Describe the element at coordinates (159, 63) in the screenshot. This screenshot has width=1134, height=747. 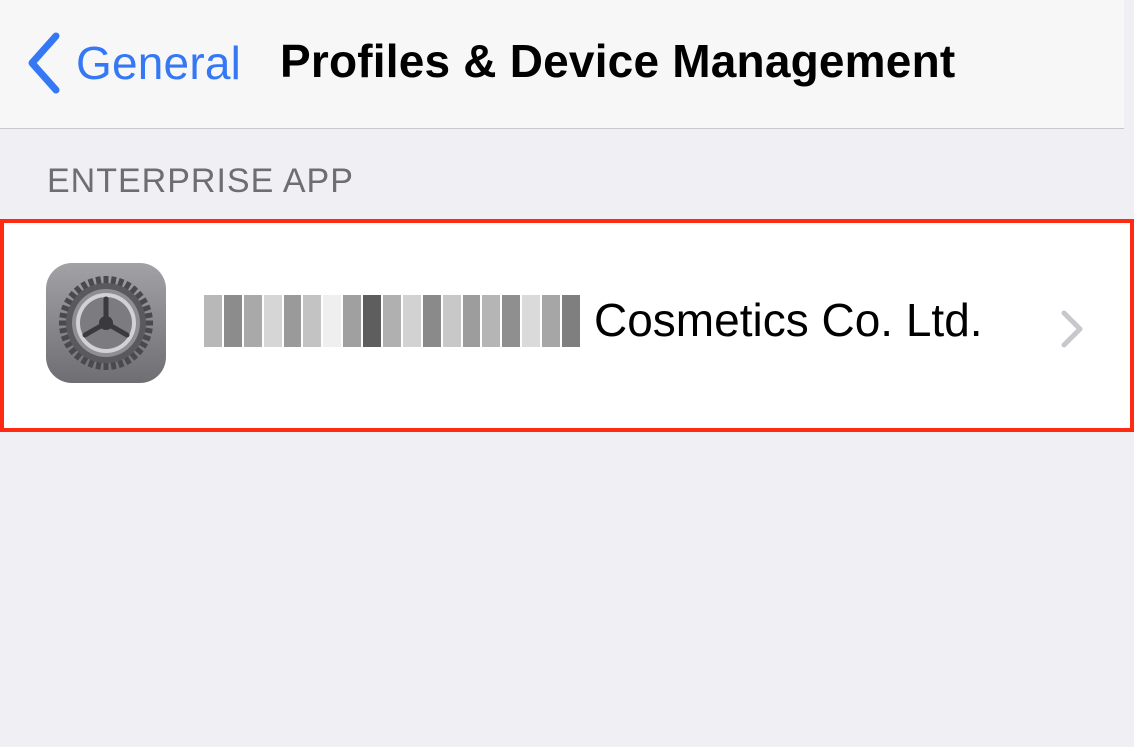
I see `back-button-label: General` at that location.